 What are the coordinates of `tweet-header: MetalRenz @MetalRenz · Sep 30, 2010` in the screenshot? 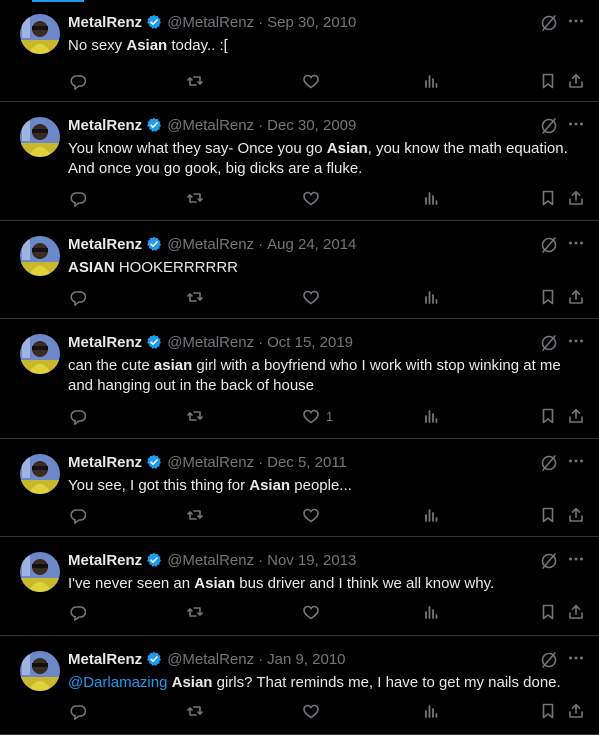 It's located at (212, 22).